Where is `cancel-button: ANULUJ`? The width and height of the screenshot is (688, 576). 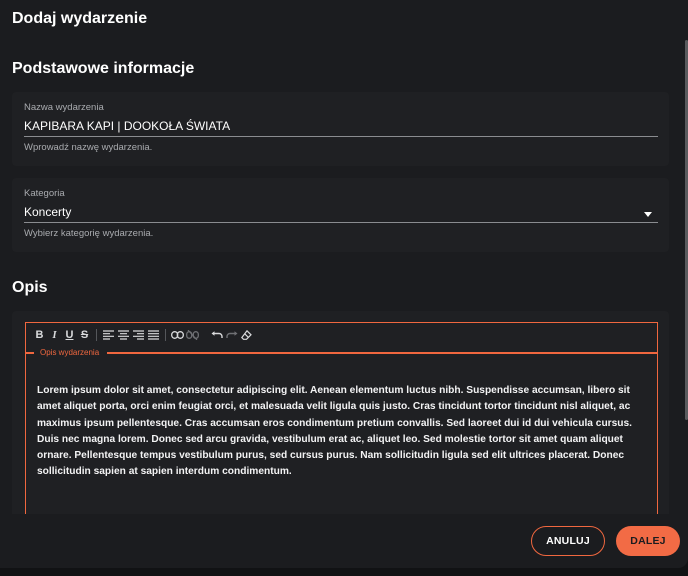
cancel-button: ANULUJ is located at coordinates (568, 541).